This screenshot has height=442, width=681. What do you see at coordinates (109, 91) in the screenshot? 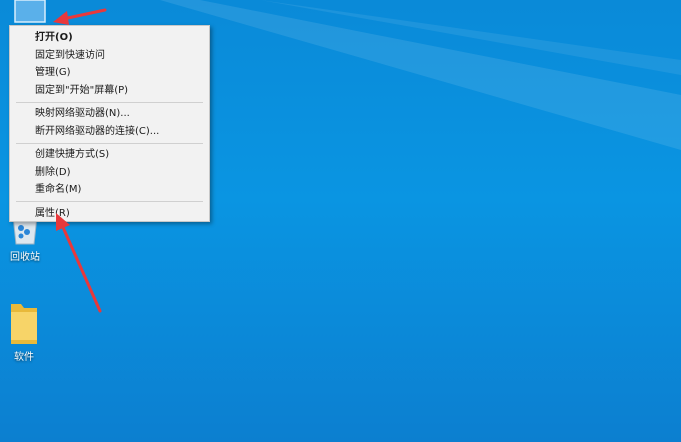
I see `menu-item-pin-start: 固定到"开始"屏幕(P)` at bounding box center [109, 91].